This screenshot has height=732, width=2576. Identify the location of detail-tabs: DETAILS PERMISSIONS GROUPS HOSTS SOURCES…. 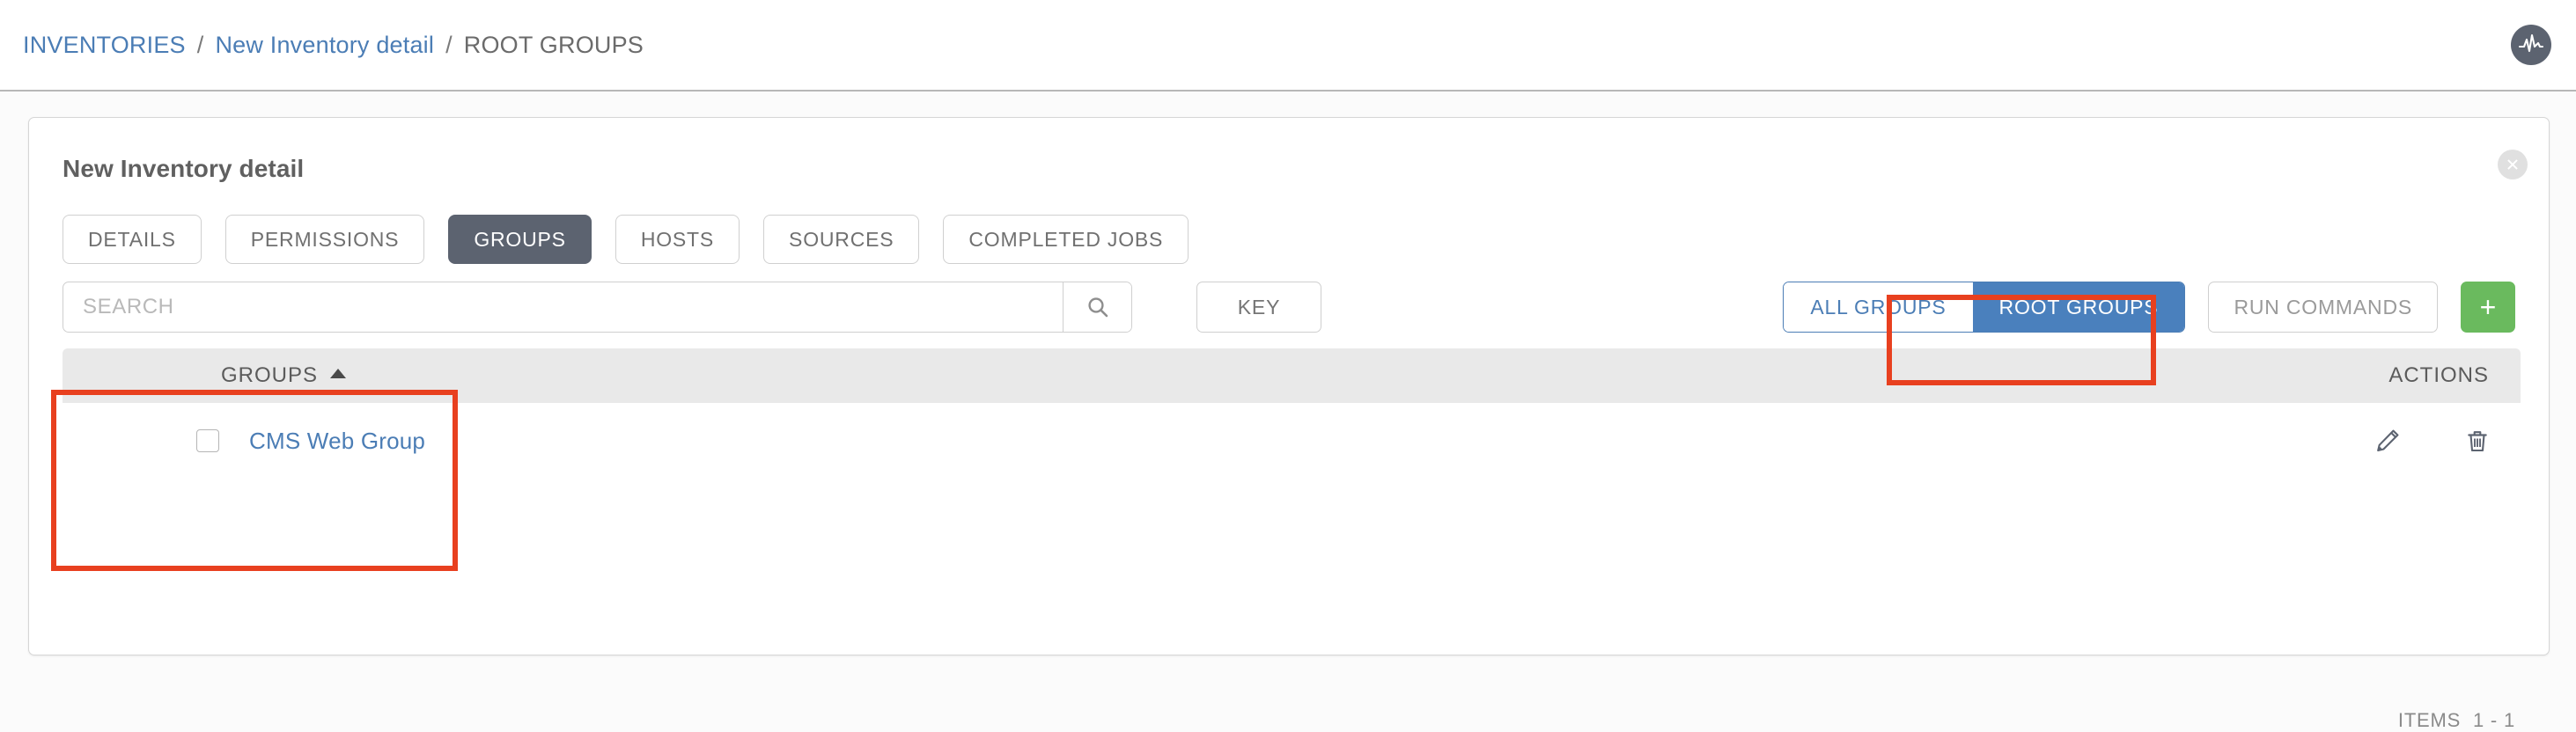
(626, 239).